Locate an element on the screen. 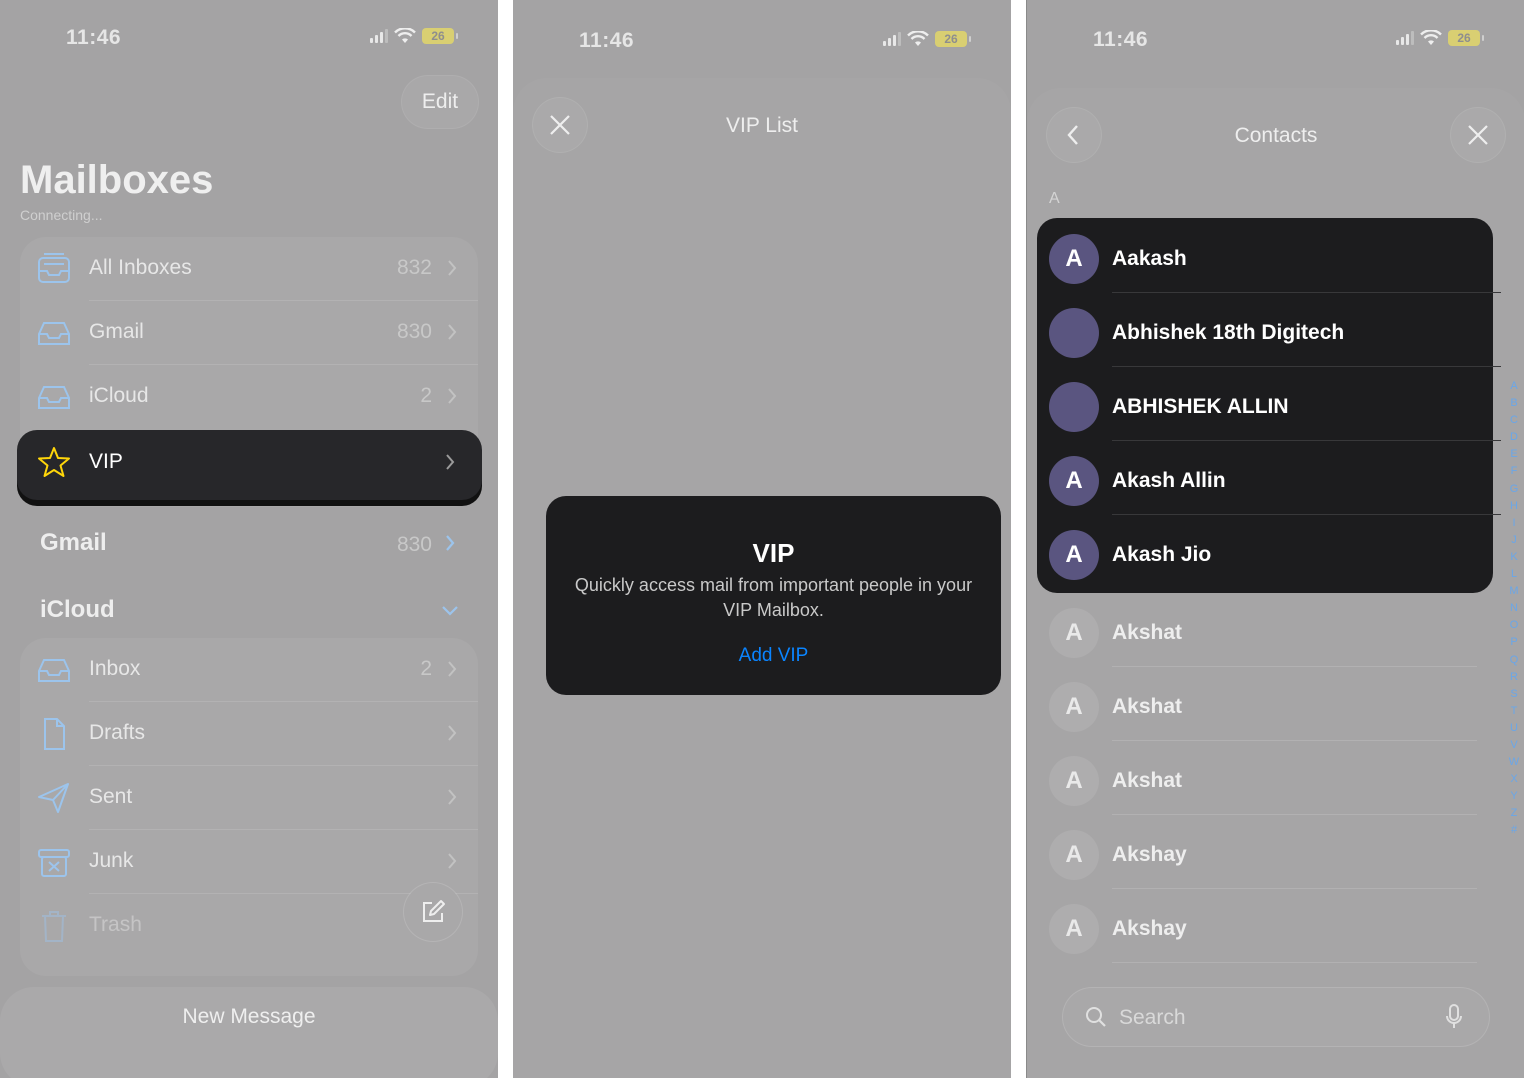  mailbox-label: Trash is located at coordinates (115, 924).